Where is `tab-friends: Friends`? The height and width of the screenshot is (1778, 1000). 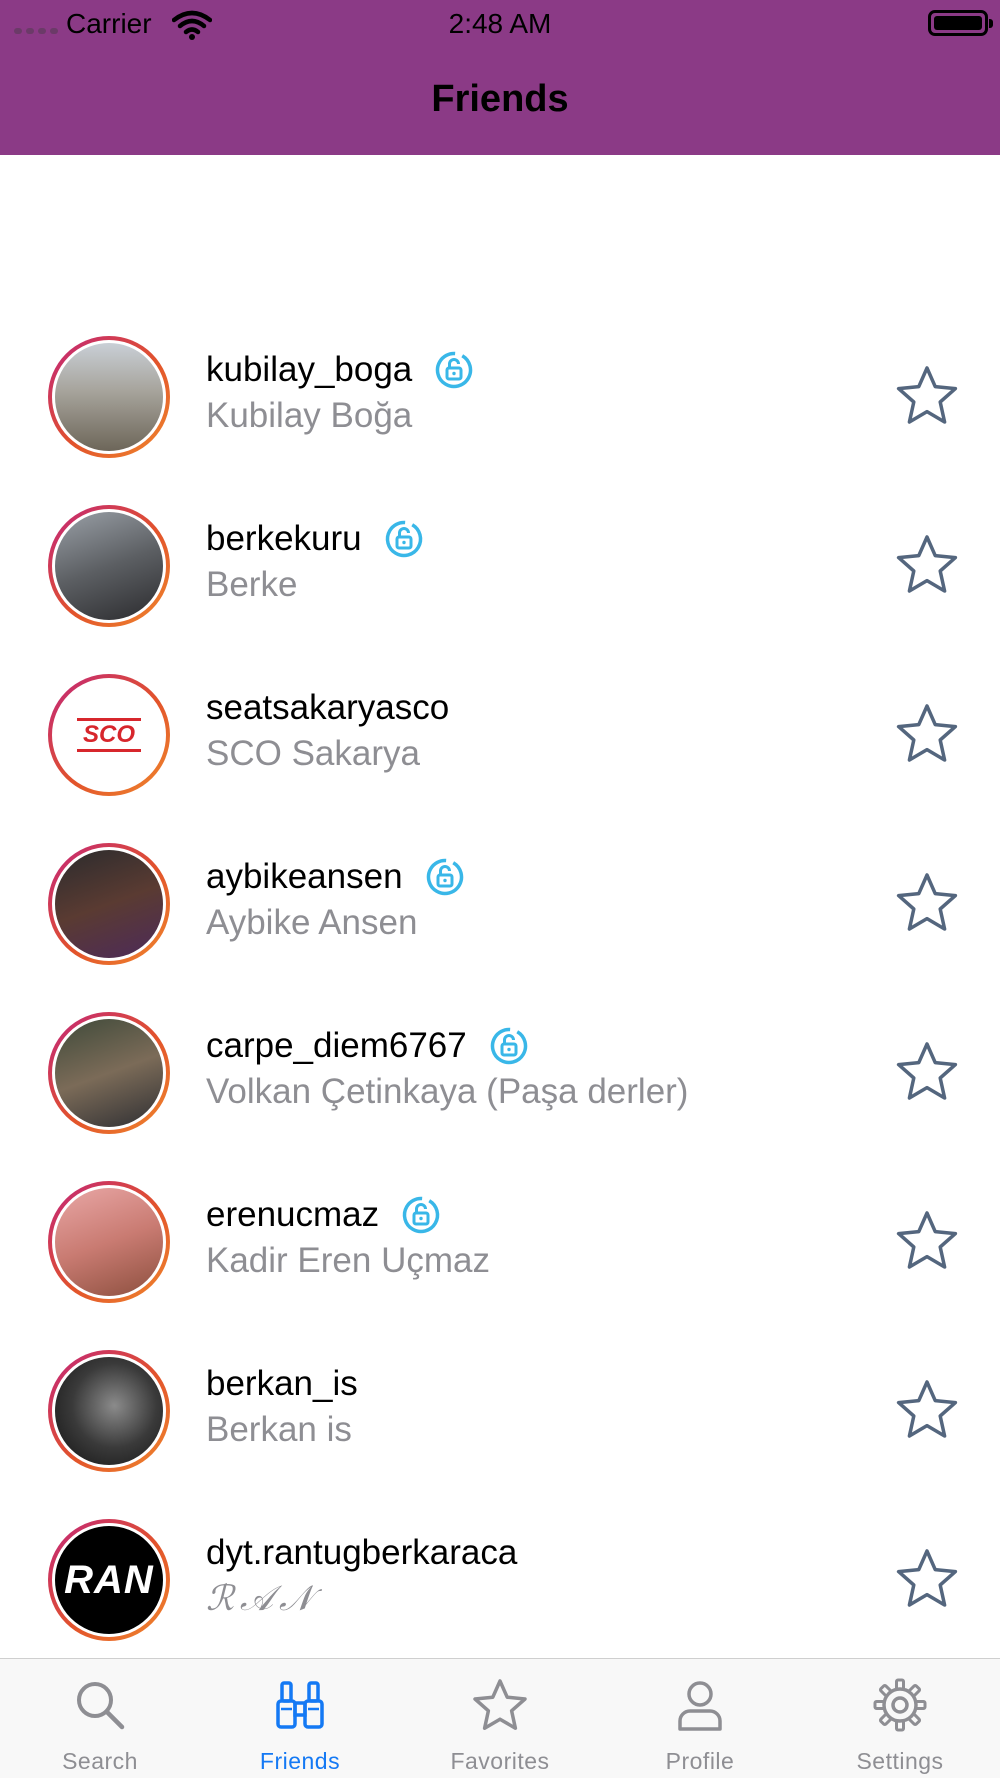
tab-friends: Friends is located at coordinates (300, 1718).